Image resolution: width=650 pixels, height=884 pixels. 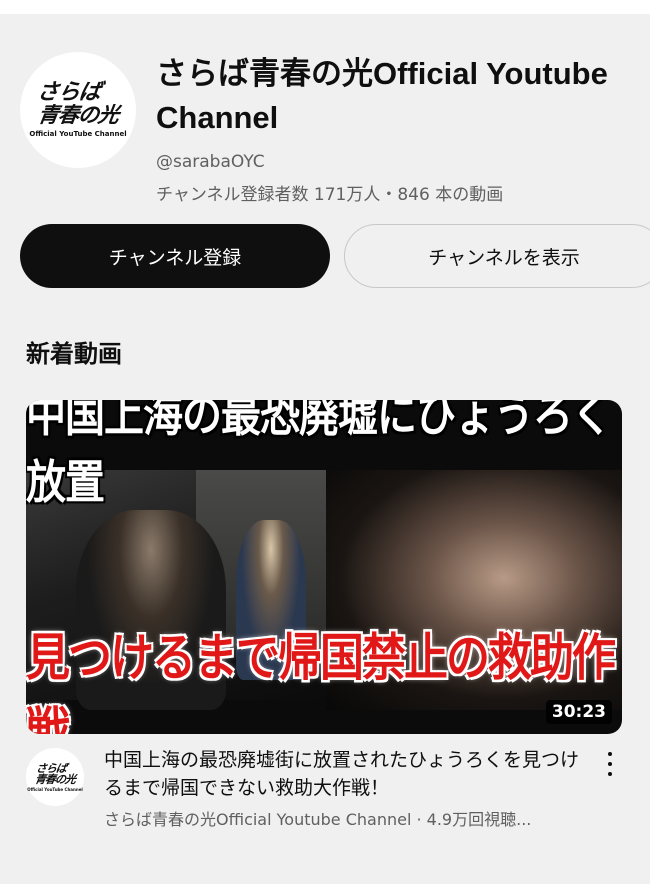 What do you see at coordinates (210, 162) in the screenshot?
I see `channel-handle: @sarabaOYC` at bounding box center [210, 162].